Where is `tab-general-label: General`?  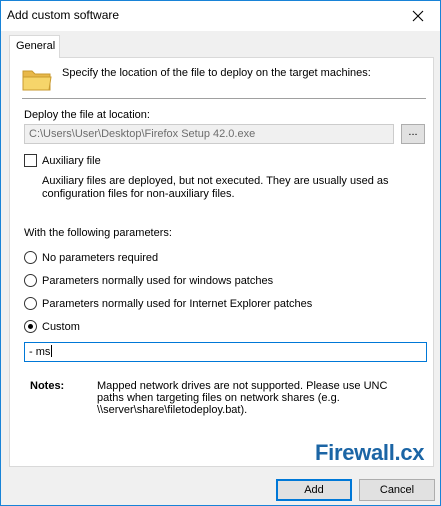 tab-general-label: General is located at coordinates (36, 46).